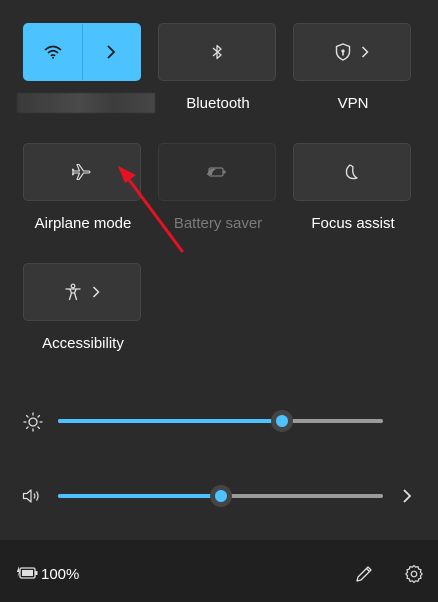 This screenshot has width=438, height=602. I want to click on volume-slider, so click(220, 496).